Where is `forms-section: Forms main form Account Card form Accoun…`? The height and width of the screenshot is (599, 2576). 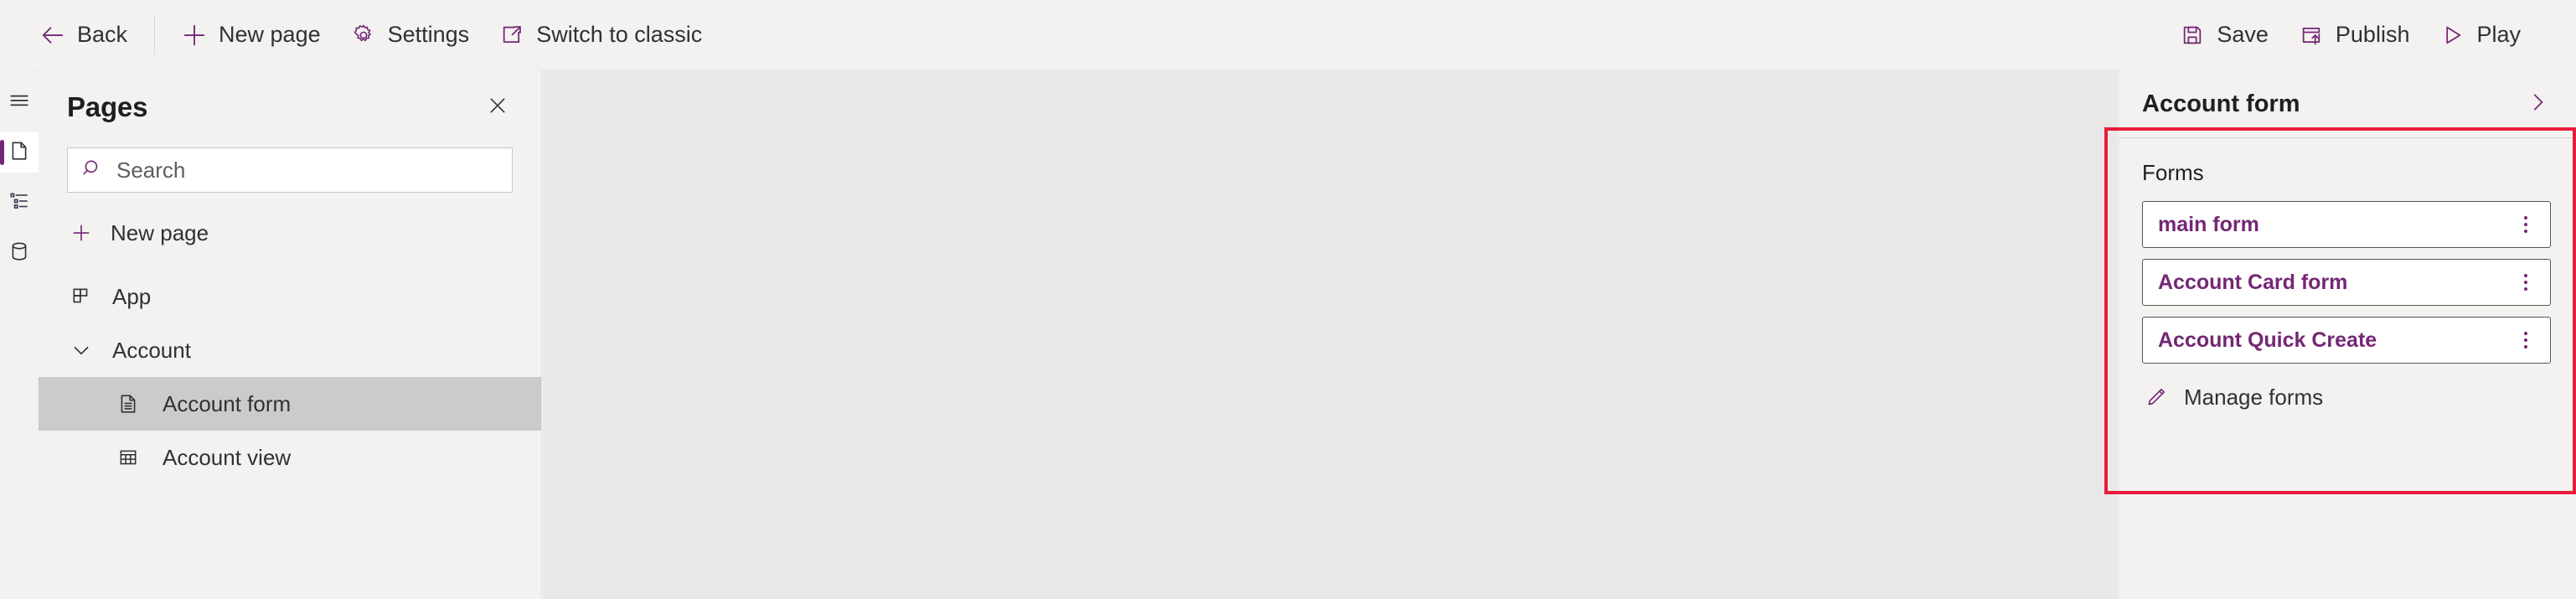
forms-section: Forms main form Account Card form Accoun… is located at coordinates (2347, 279).